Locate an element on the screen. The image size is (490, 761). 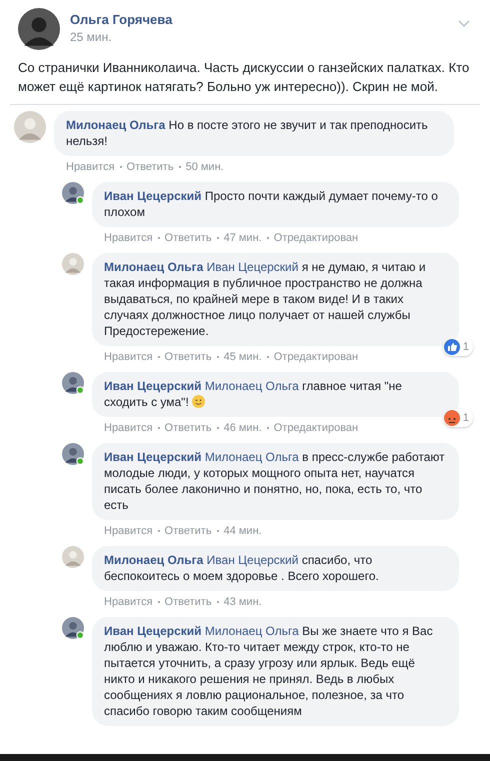
post-time: 25 мин. is located at coordinates (259, 37).